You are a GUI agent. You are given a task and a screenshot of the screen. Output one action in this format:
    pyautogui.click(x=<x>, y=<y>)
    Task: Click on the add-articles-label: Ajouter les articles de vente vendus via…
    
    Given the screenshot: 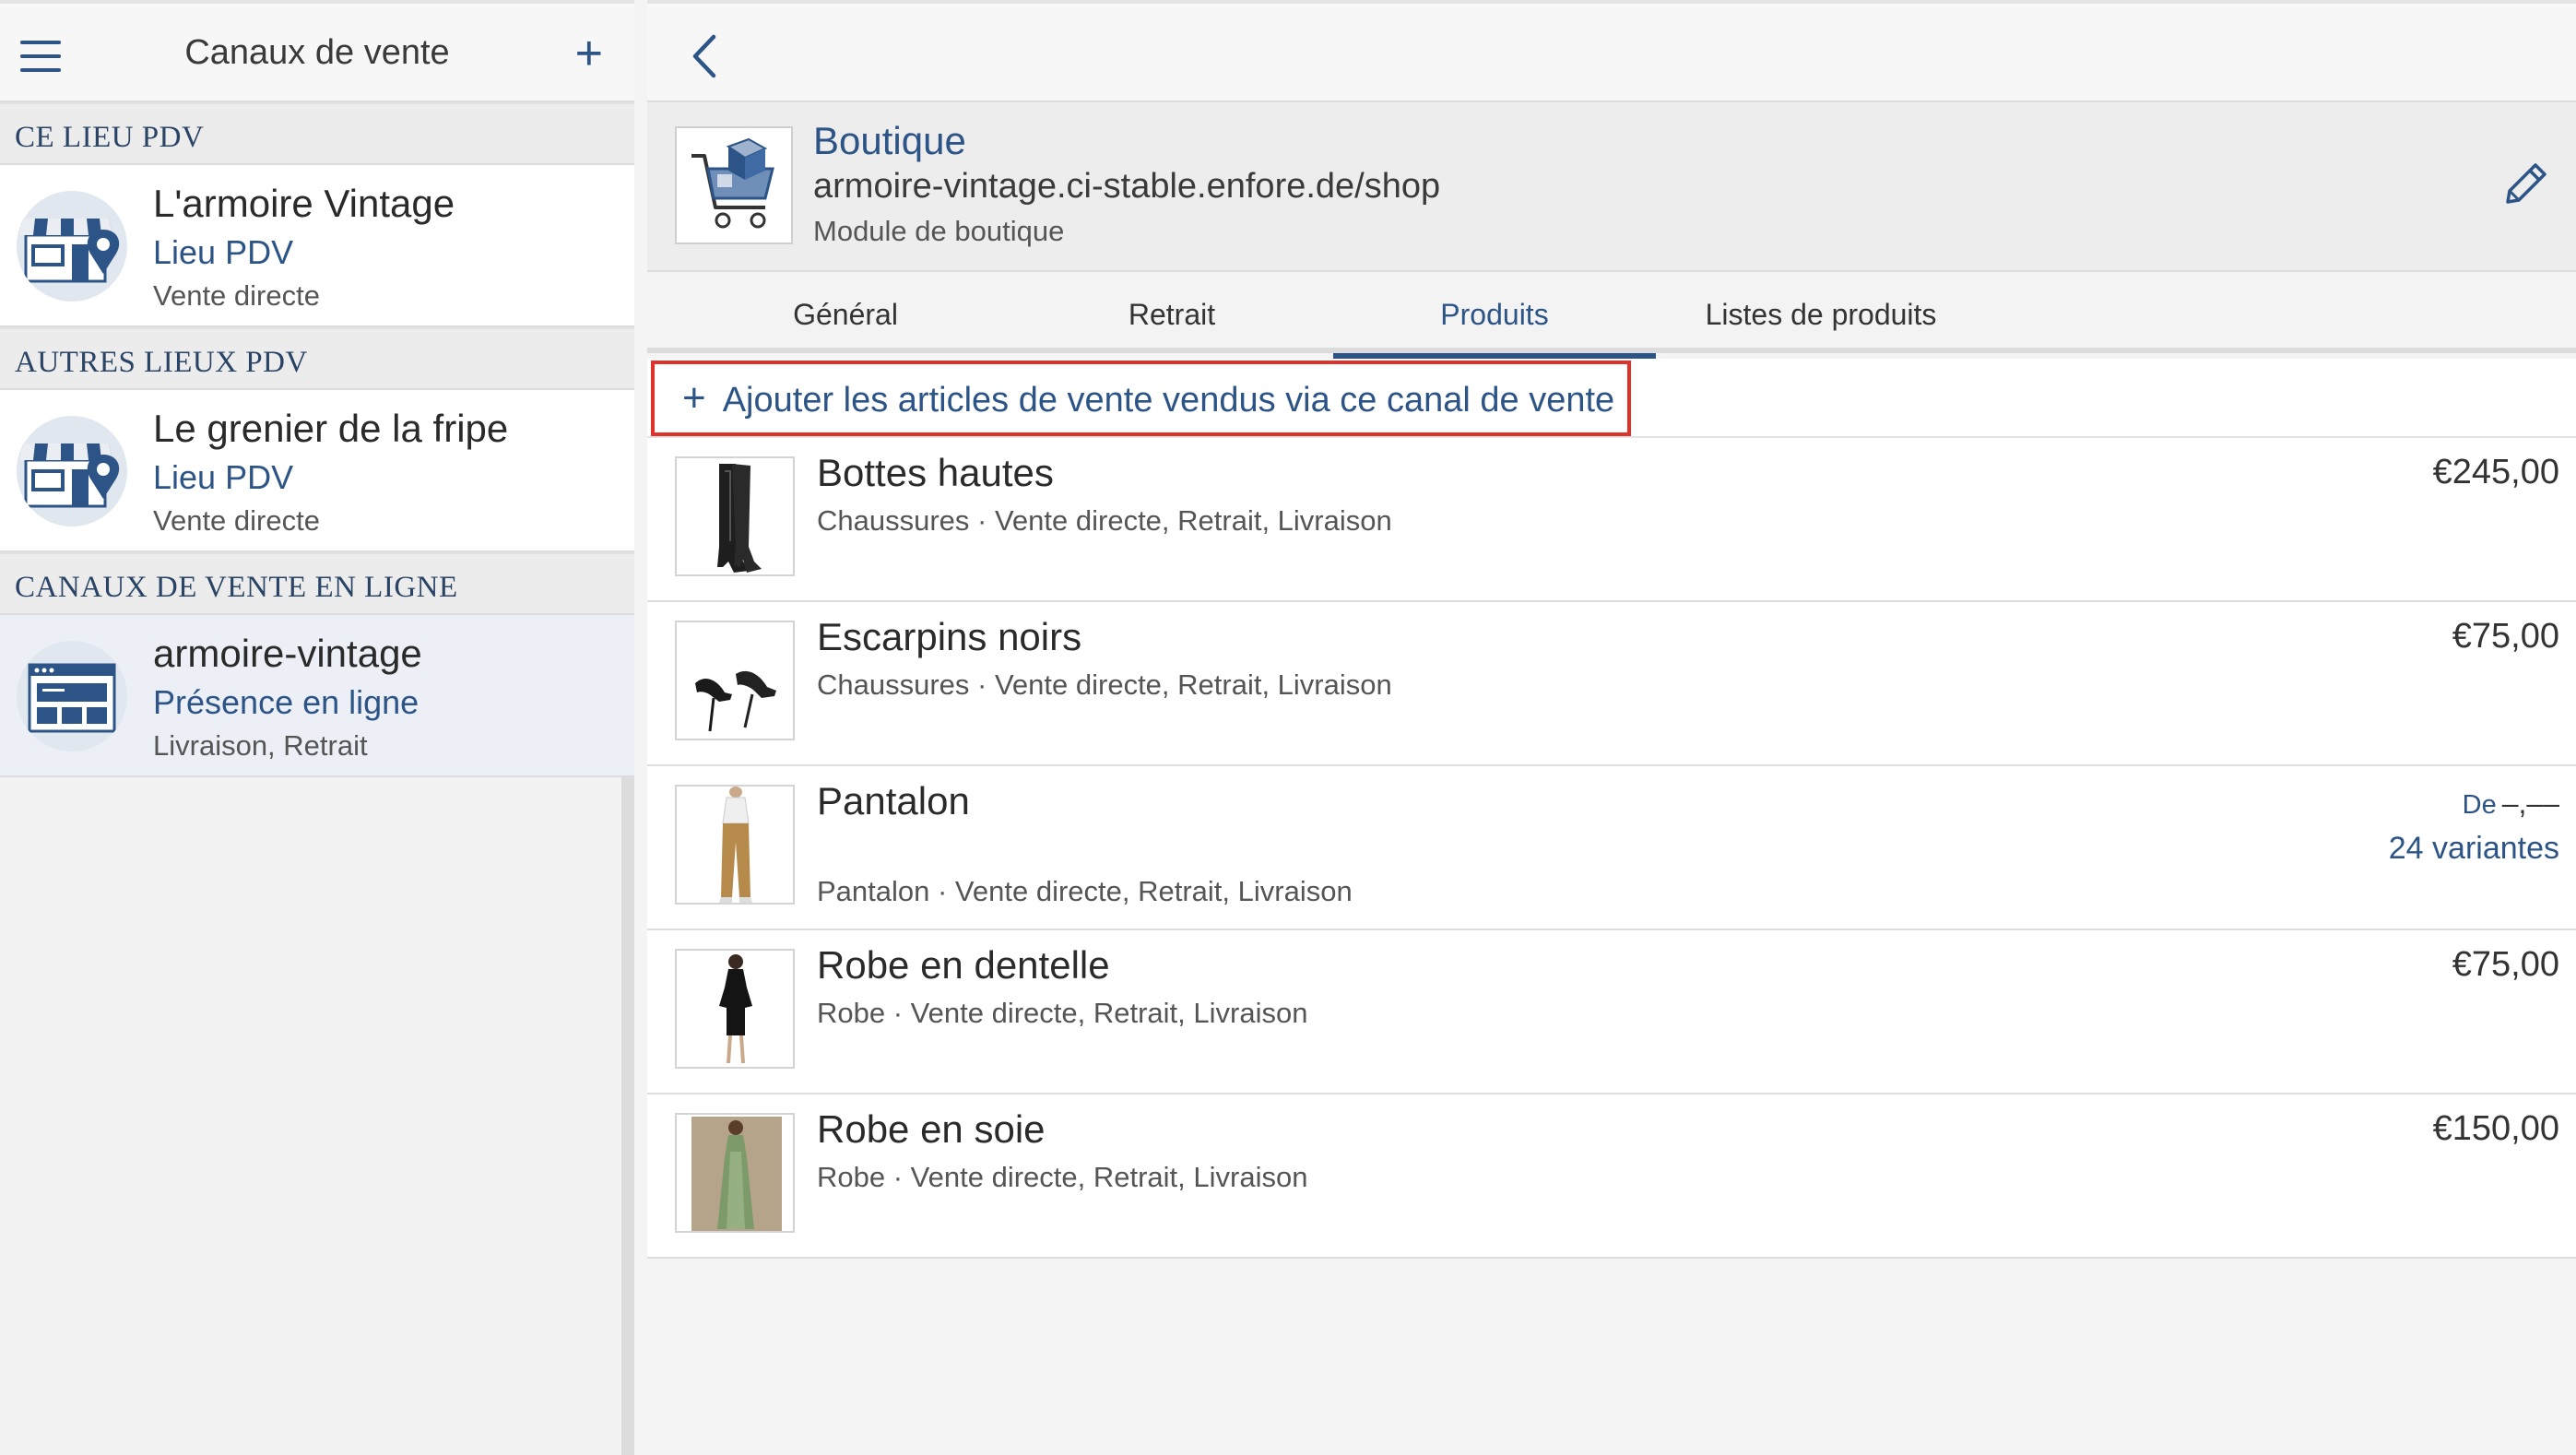 What is the action you would take?
    pyautogui.click(x=1168, y=400)
    